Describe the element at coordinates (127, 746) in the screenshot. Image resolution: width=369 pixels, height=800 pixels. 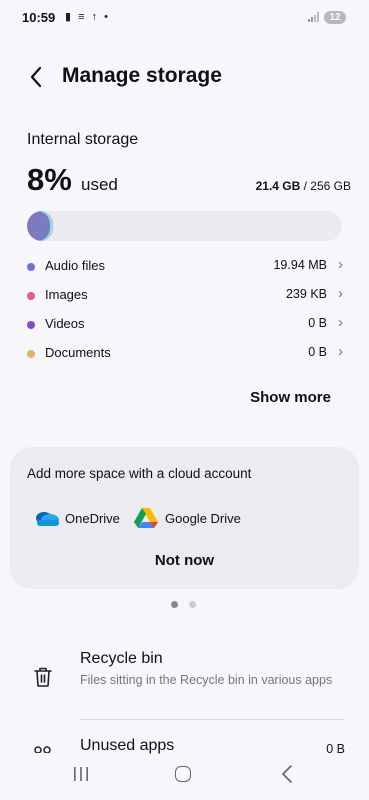
I see `unused-apps-title: Unused apps` at that location.